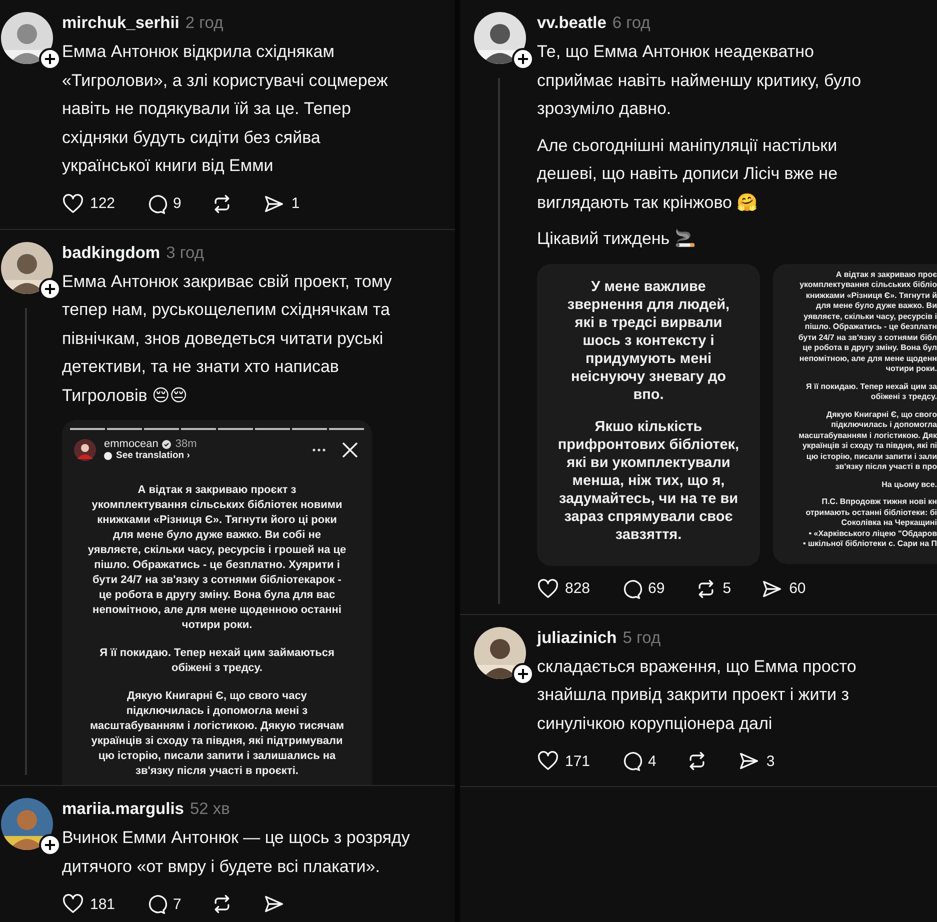  I want to click on close-icon, so click(350, 450).